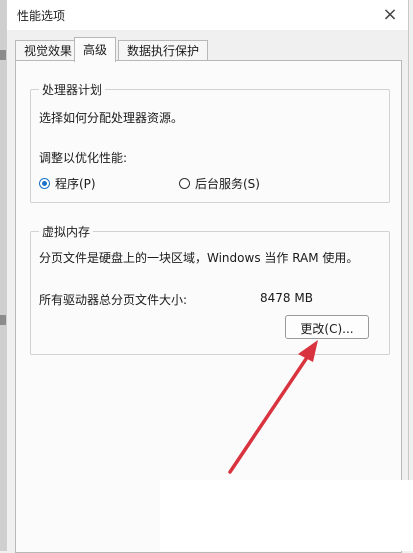  Describe the element at coordinates (308, 351) in the screenshot. I see `annotation-arrow-head` at that location.